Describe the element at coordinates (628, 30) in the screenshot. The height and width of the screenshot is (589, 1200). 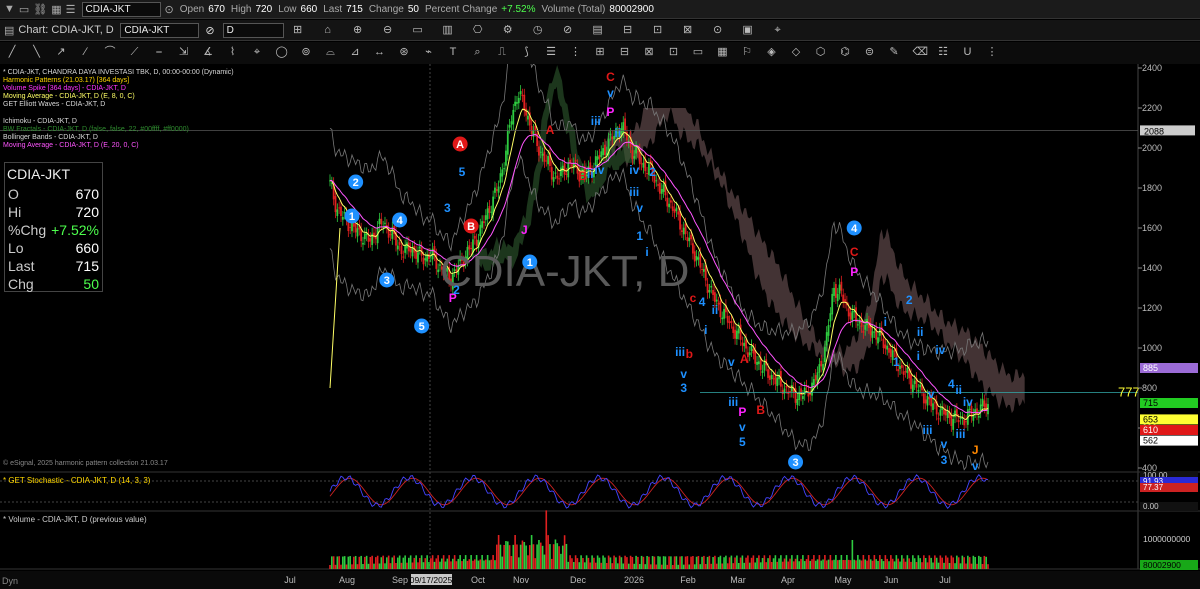
I see `minus-icon: ⊟` at that location.